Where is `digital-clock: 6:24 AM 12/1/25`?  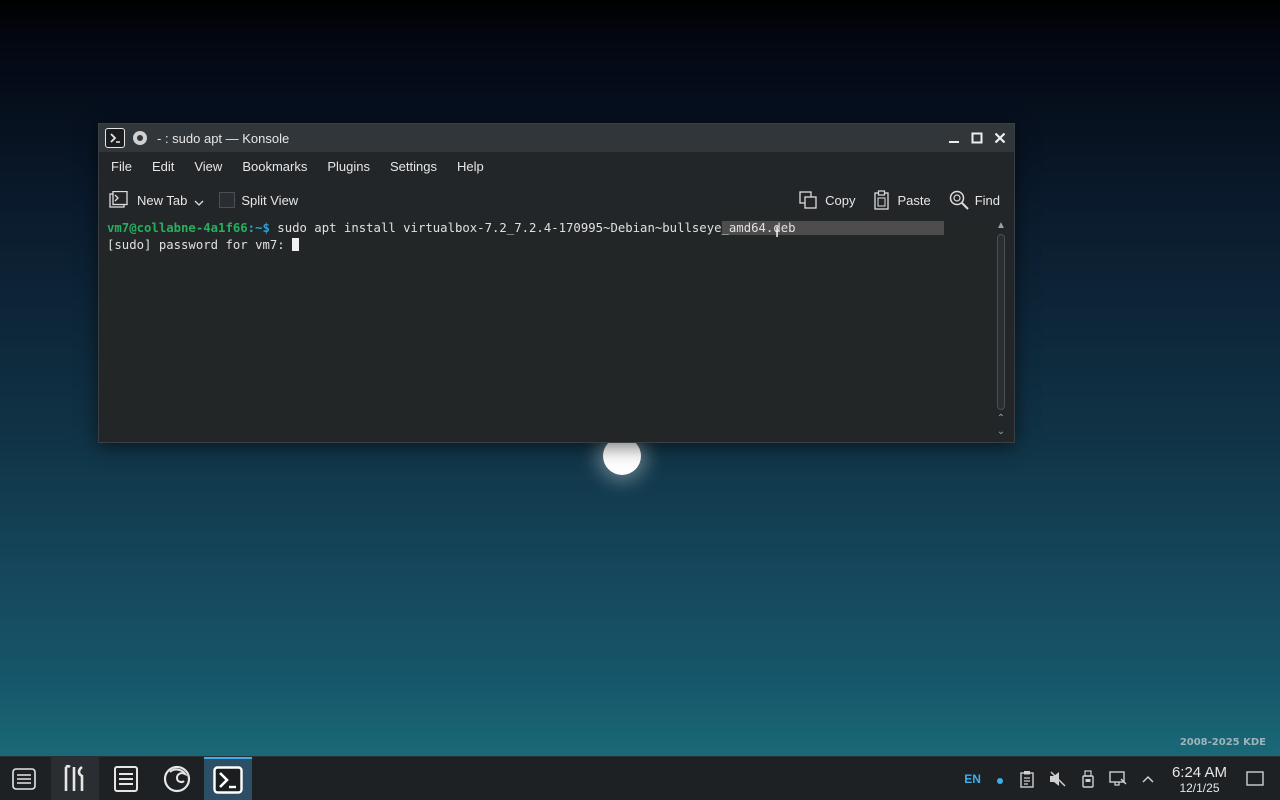 digital-clock: 6:24 AM 12/1/25 is located at coordinates (1199, 779).